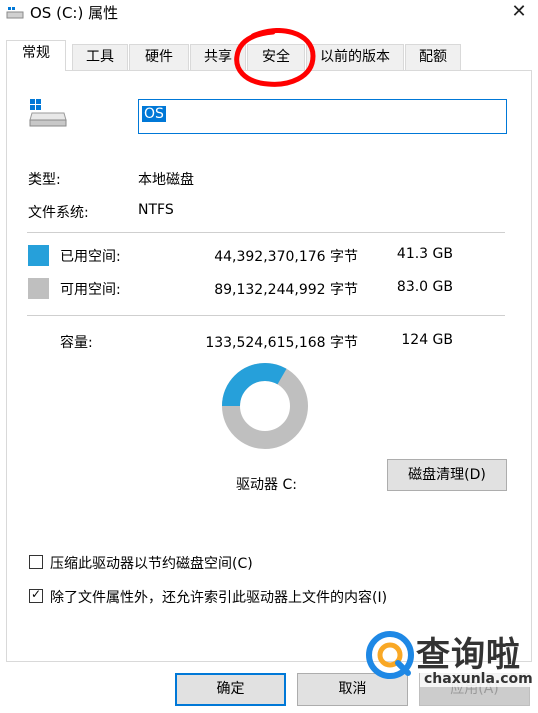  I want to click on tab-hardware: 硬件, so click(159, 57).